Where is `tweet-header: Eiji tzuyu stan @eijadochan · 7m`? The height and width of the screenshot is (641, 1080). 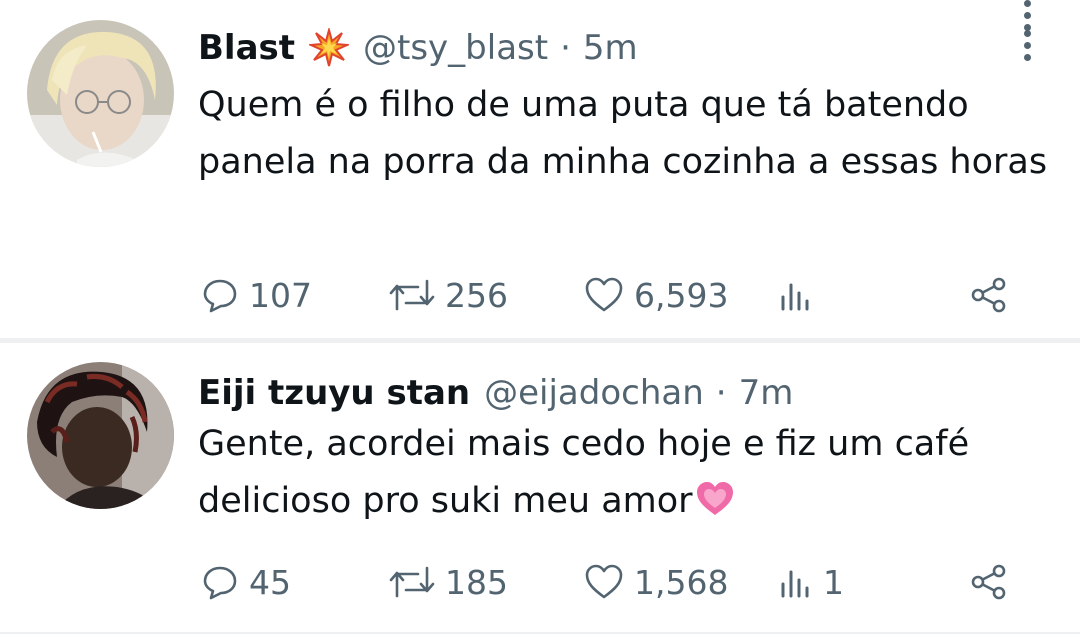
tweet-header: Eiji tzuyu stan @eijadochan · 7m is located at coordinates (594, 393).